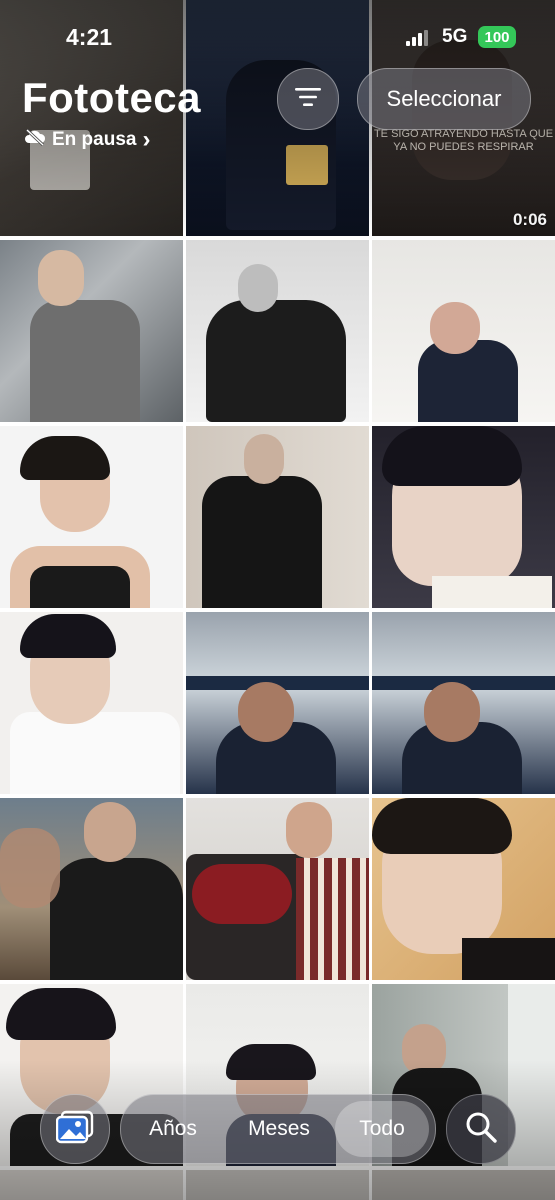  I want to click on select-button: Seleccionar, so click(444, 99).